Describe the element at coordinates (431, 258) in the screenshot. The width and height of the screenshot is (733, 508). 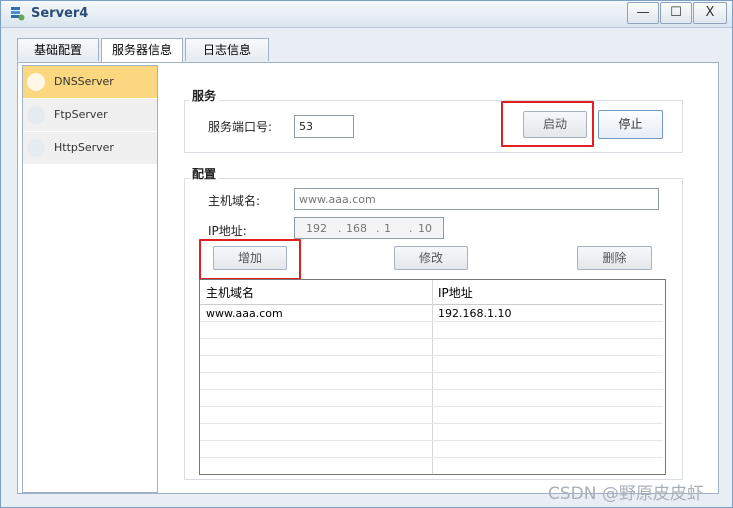
I see `edit-button: 修改` at that location.